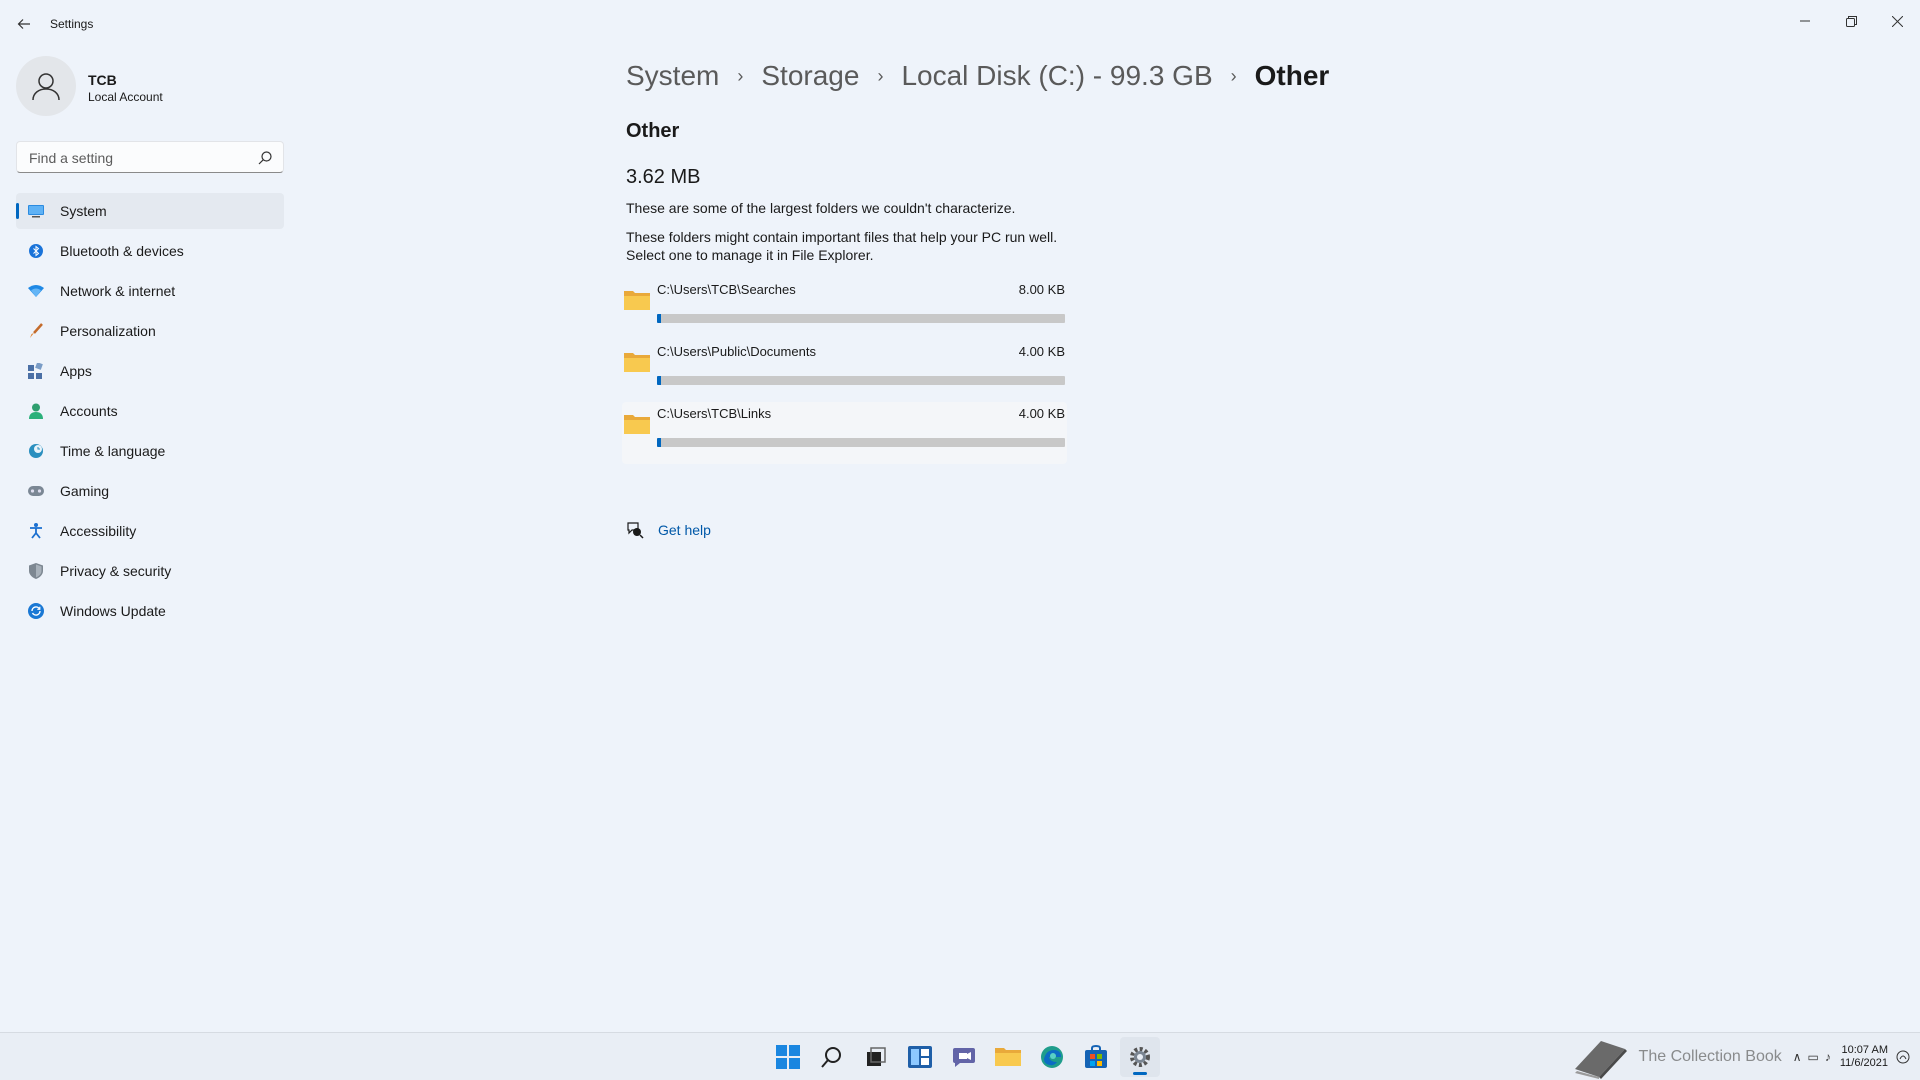 This screenshot has height=1080, width=1920. Describe the element at coordinates (108, 331) in the screenshot. I see `sidebar-item-label: Personalization` at that location.